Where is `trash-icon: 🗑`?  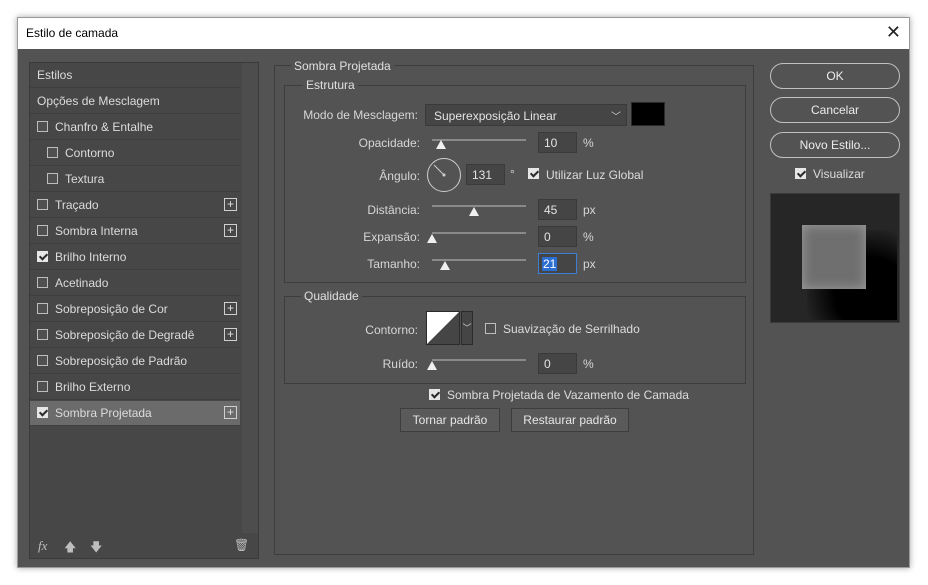 trash-icon: 🗑 is located at coordinates (241, 545).